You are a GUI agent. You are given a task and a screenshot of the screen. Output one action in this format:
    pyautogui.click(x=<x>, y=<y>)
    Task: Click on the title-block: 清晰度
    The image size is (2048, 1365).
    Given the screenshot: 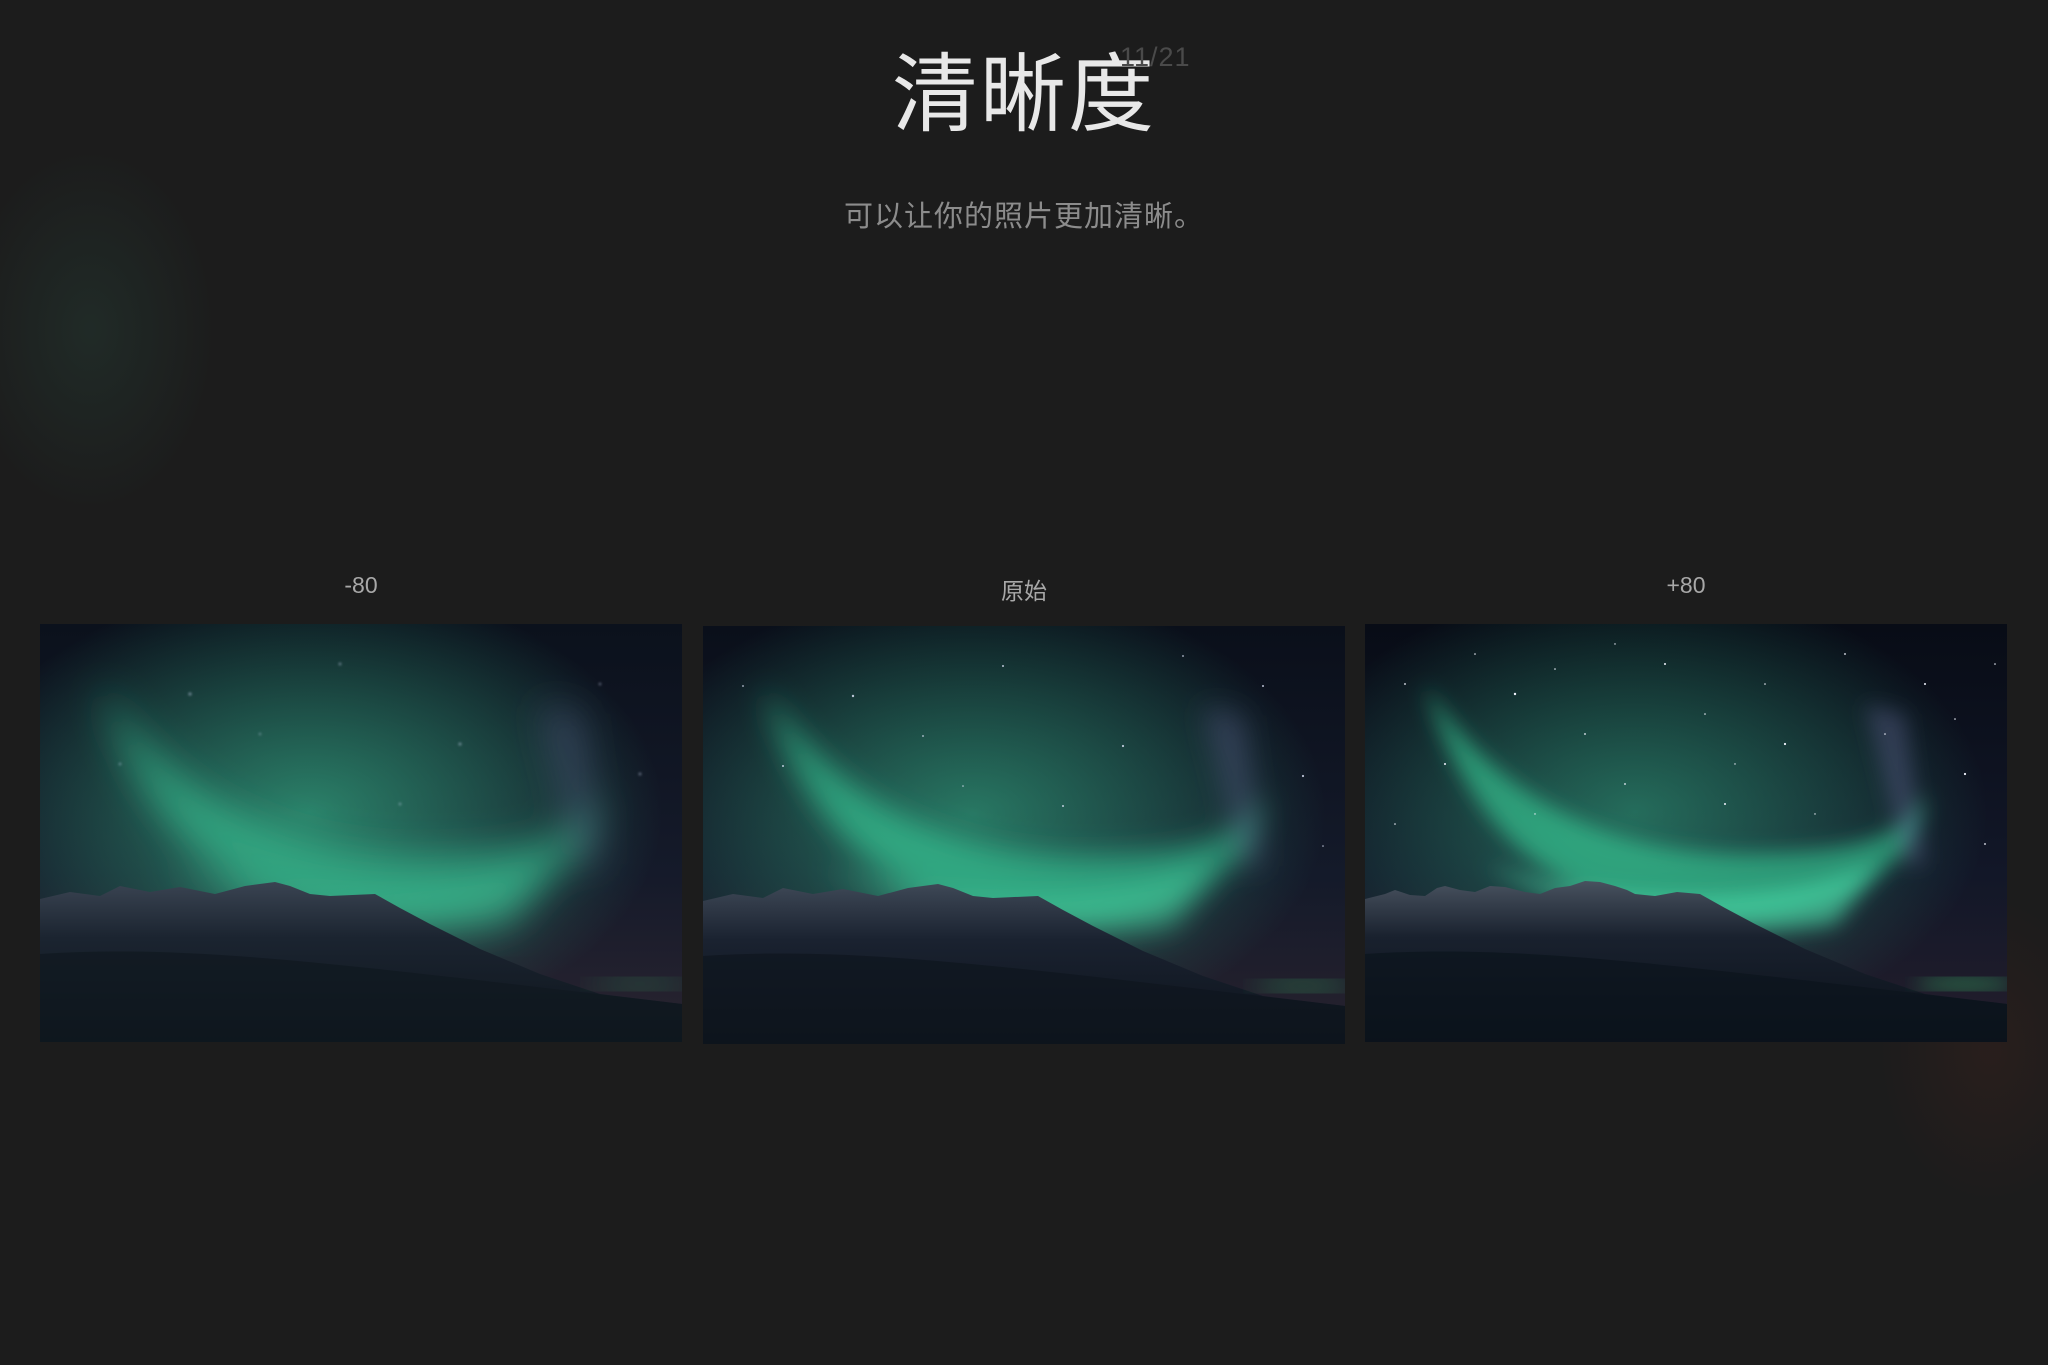 What is the action you would take?
    pyautogui.click(x=1024, y=95)
    